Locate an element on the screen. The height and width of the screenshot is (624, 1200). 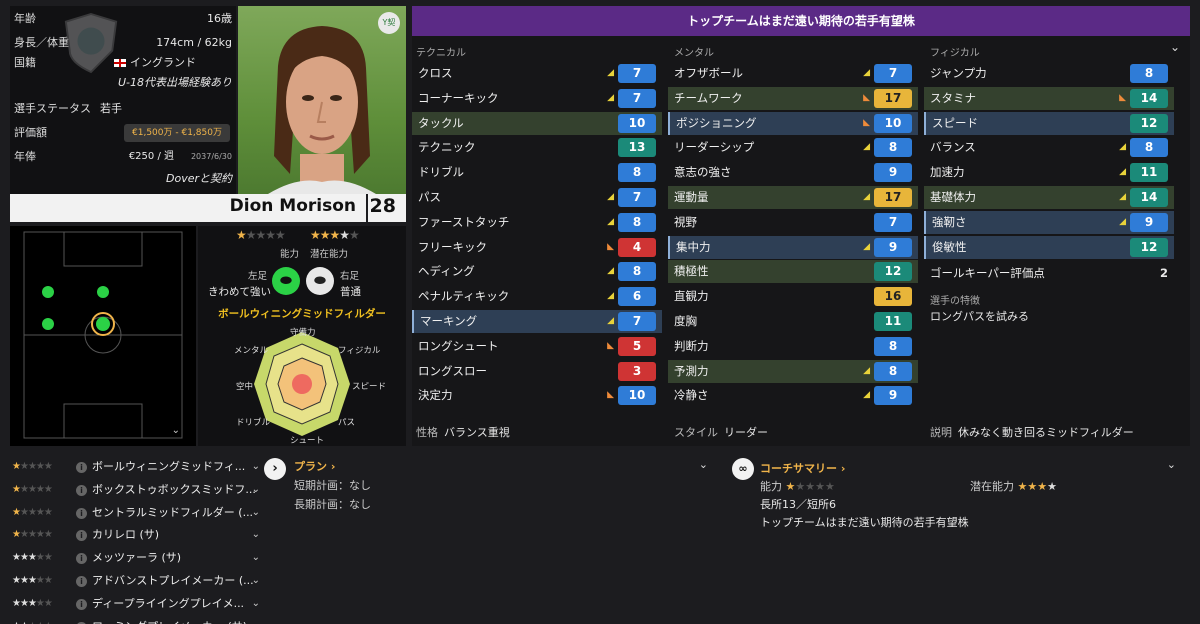
loan-badge: Y契 is located at coordinates (389, 23).